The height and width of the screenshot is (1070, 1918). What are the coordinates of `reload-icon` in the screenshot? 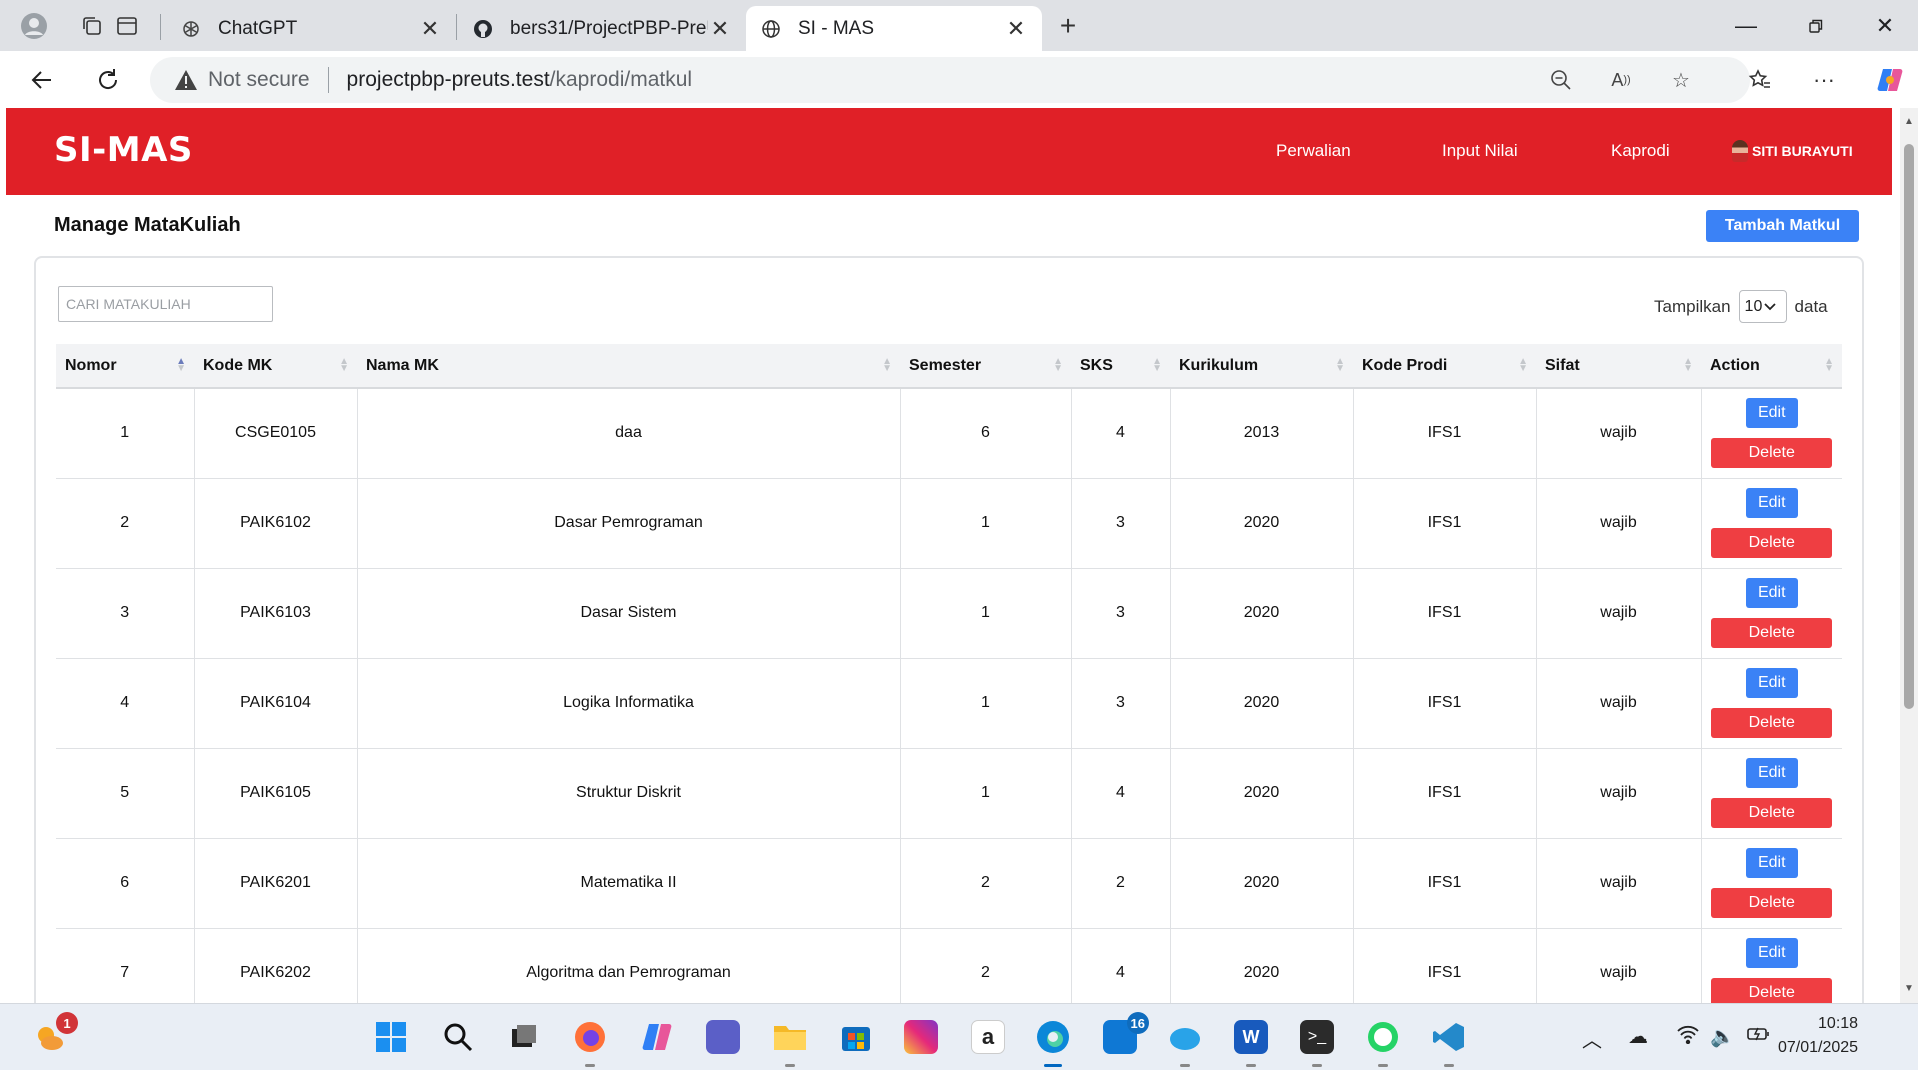 It's located at (108, 80).